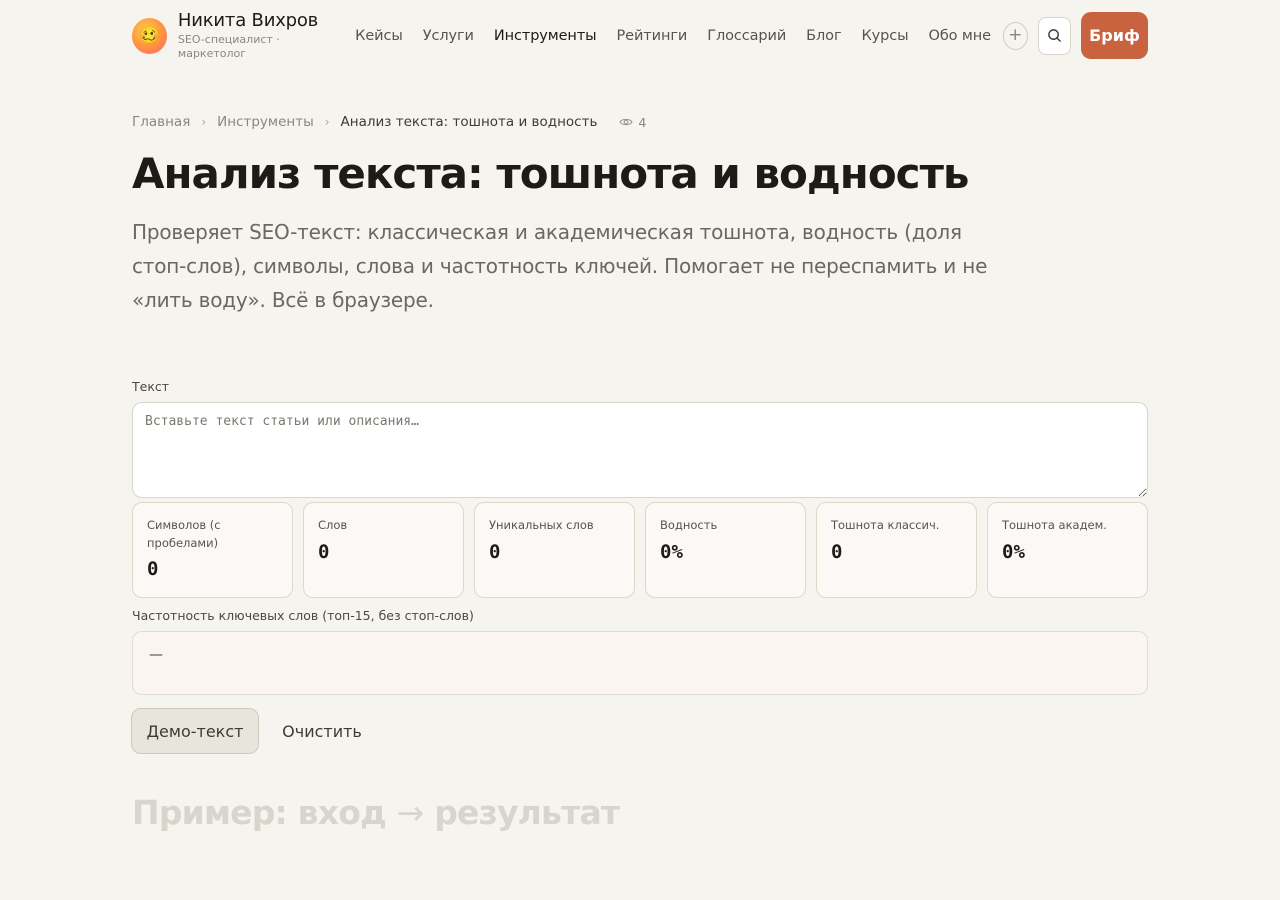 The width and height of the screenshot is (1280, 900). Describe the element at coordinates (885, 525) in the screenshot. I see `stat-label: Тошнота классич.` at that location.